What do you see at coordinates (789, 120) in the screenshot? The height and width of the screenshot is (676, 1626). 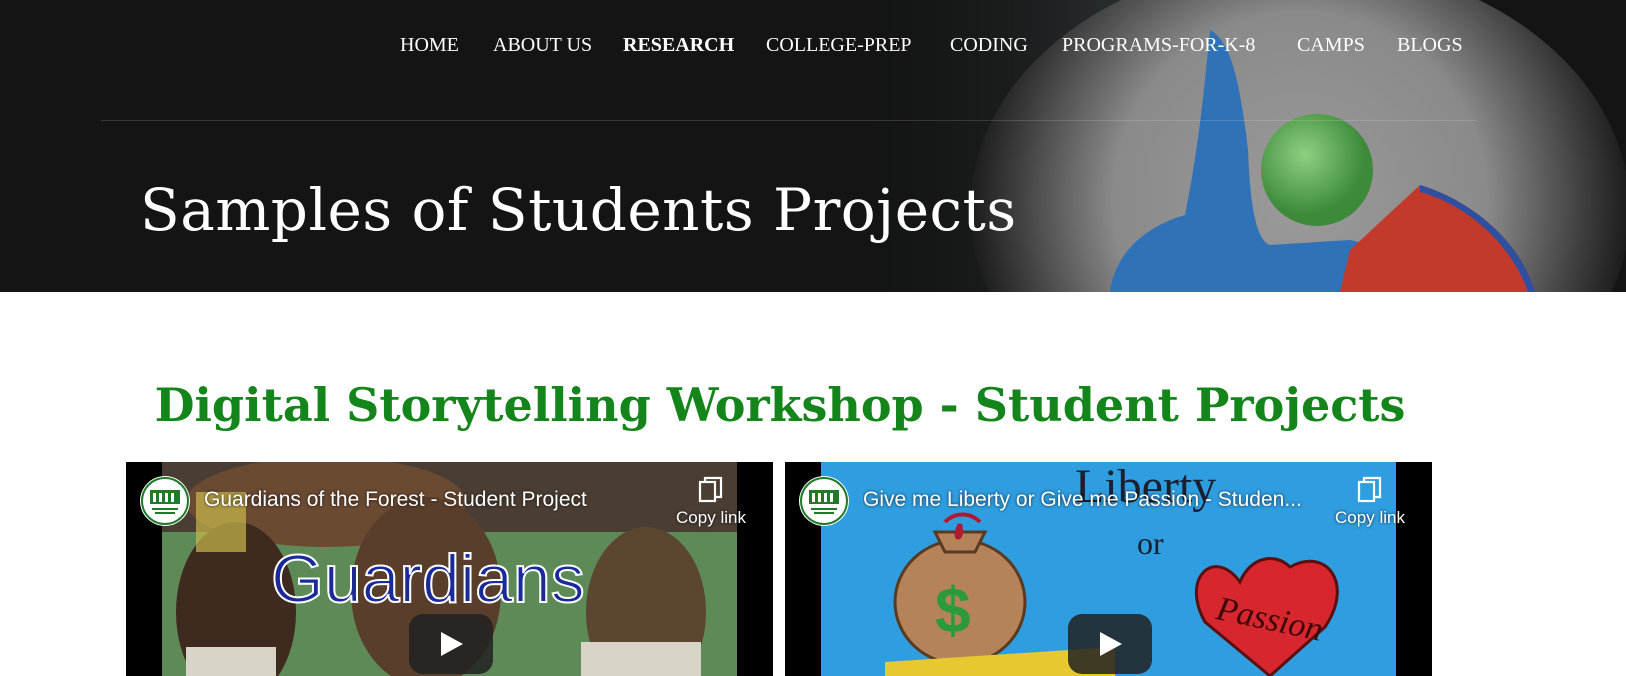 I see `nav-divider` at bounding box center [789, 120].